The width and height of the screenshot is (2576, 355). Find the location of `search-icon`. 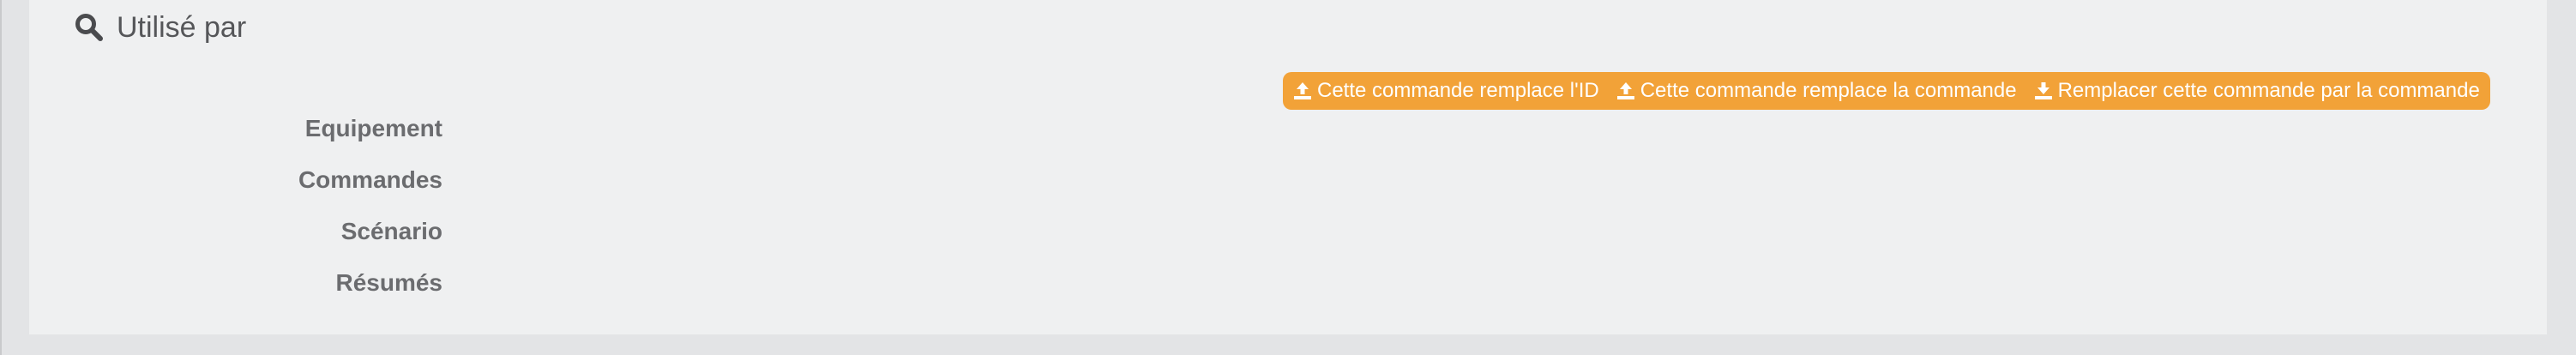

search-icon is located at coordinates (89, 27).